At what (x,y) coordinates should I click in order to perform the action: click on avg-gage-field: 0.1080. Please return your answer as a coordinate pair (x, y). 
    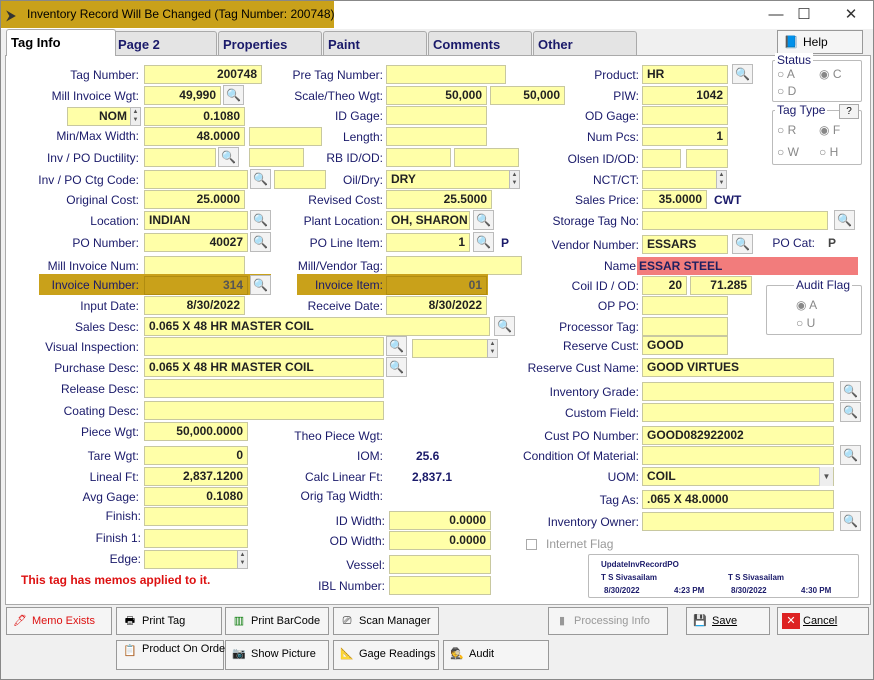
    Looking at the image, I should click on (196, 496).